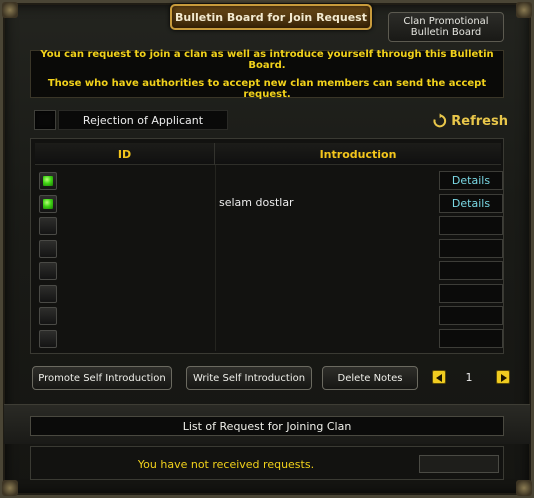  I want to click on tab-clan-promotional-board: Clan Promotional Bulletin Board, so click(446, 27).